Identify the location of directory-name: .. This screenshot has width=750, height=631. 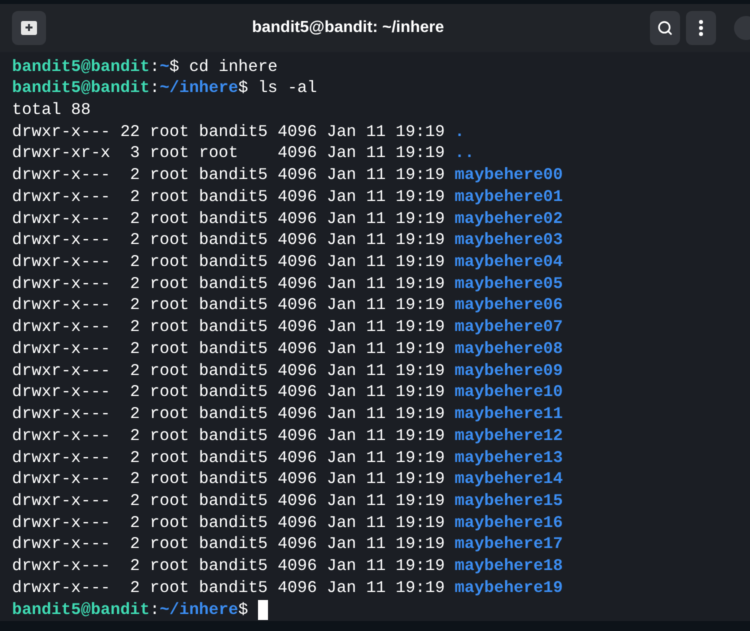
(459, 131).